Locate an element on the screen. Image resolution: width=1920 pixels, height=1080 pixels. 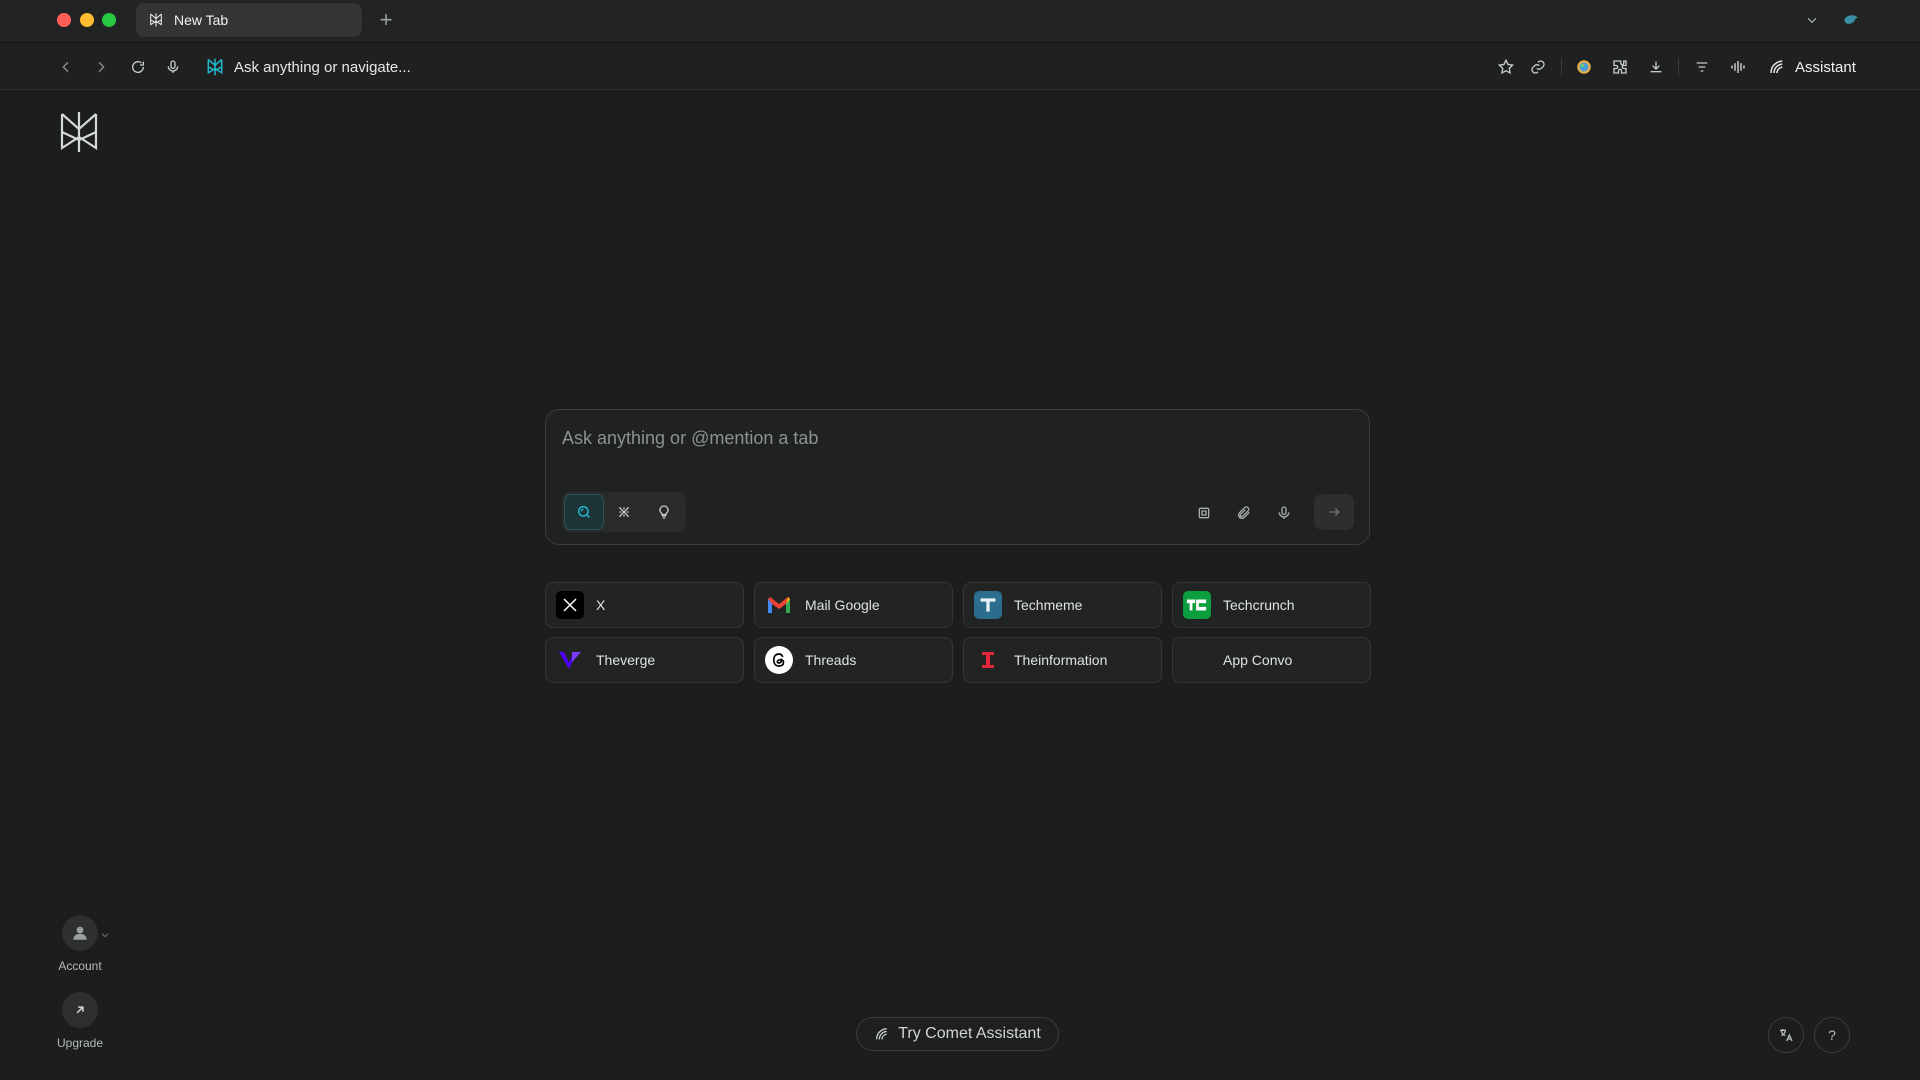
avatar is located at coordinates (80, 933).